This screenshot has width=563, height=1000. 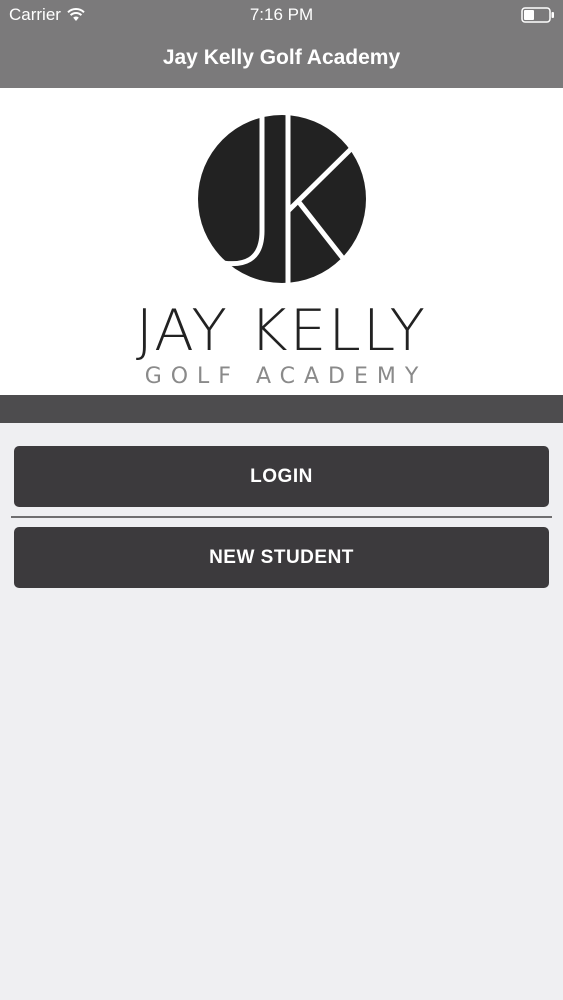 What do you see at coordinates (286, 376) in the screenshot?
I see `logo-subtitle: GOLF ACADEMY` at bounding box center [286, 376].